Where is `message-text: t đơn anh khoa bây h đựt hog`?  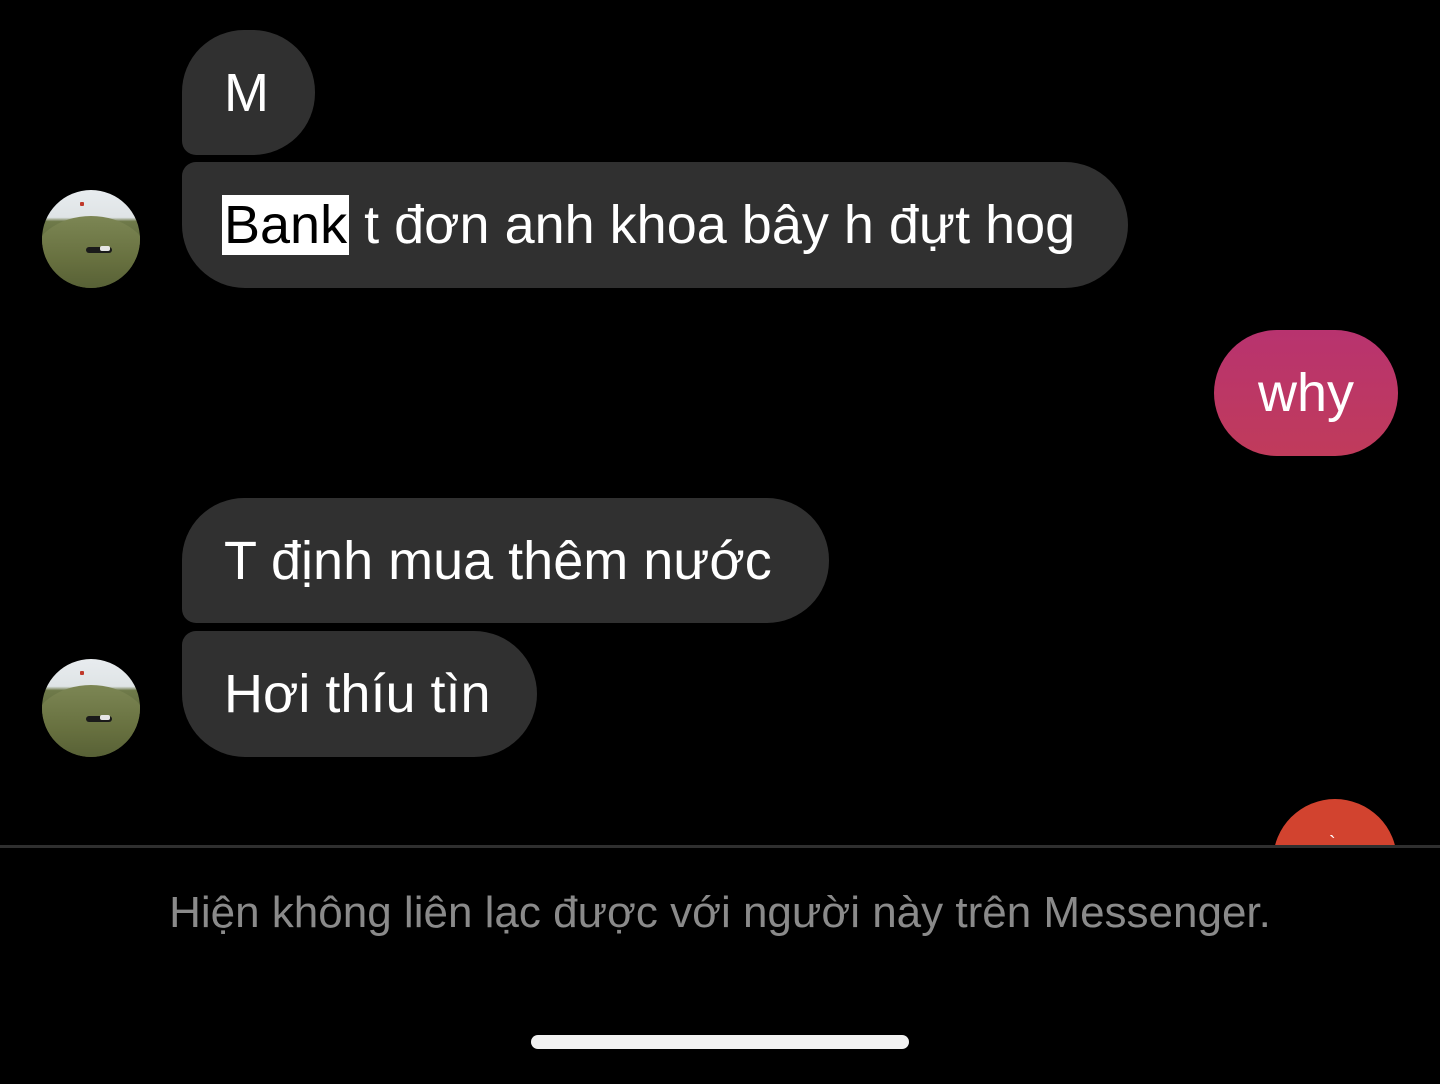
message-text: t đơn anh khoa bây h đựt hog is located at coordinates (712, 225).